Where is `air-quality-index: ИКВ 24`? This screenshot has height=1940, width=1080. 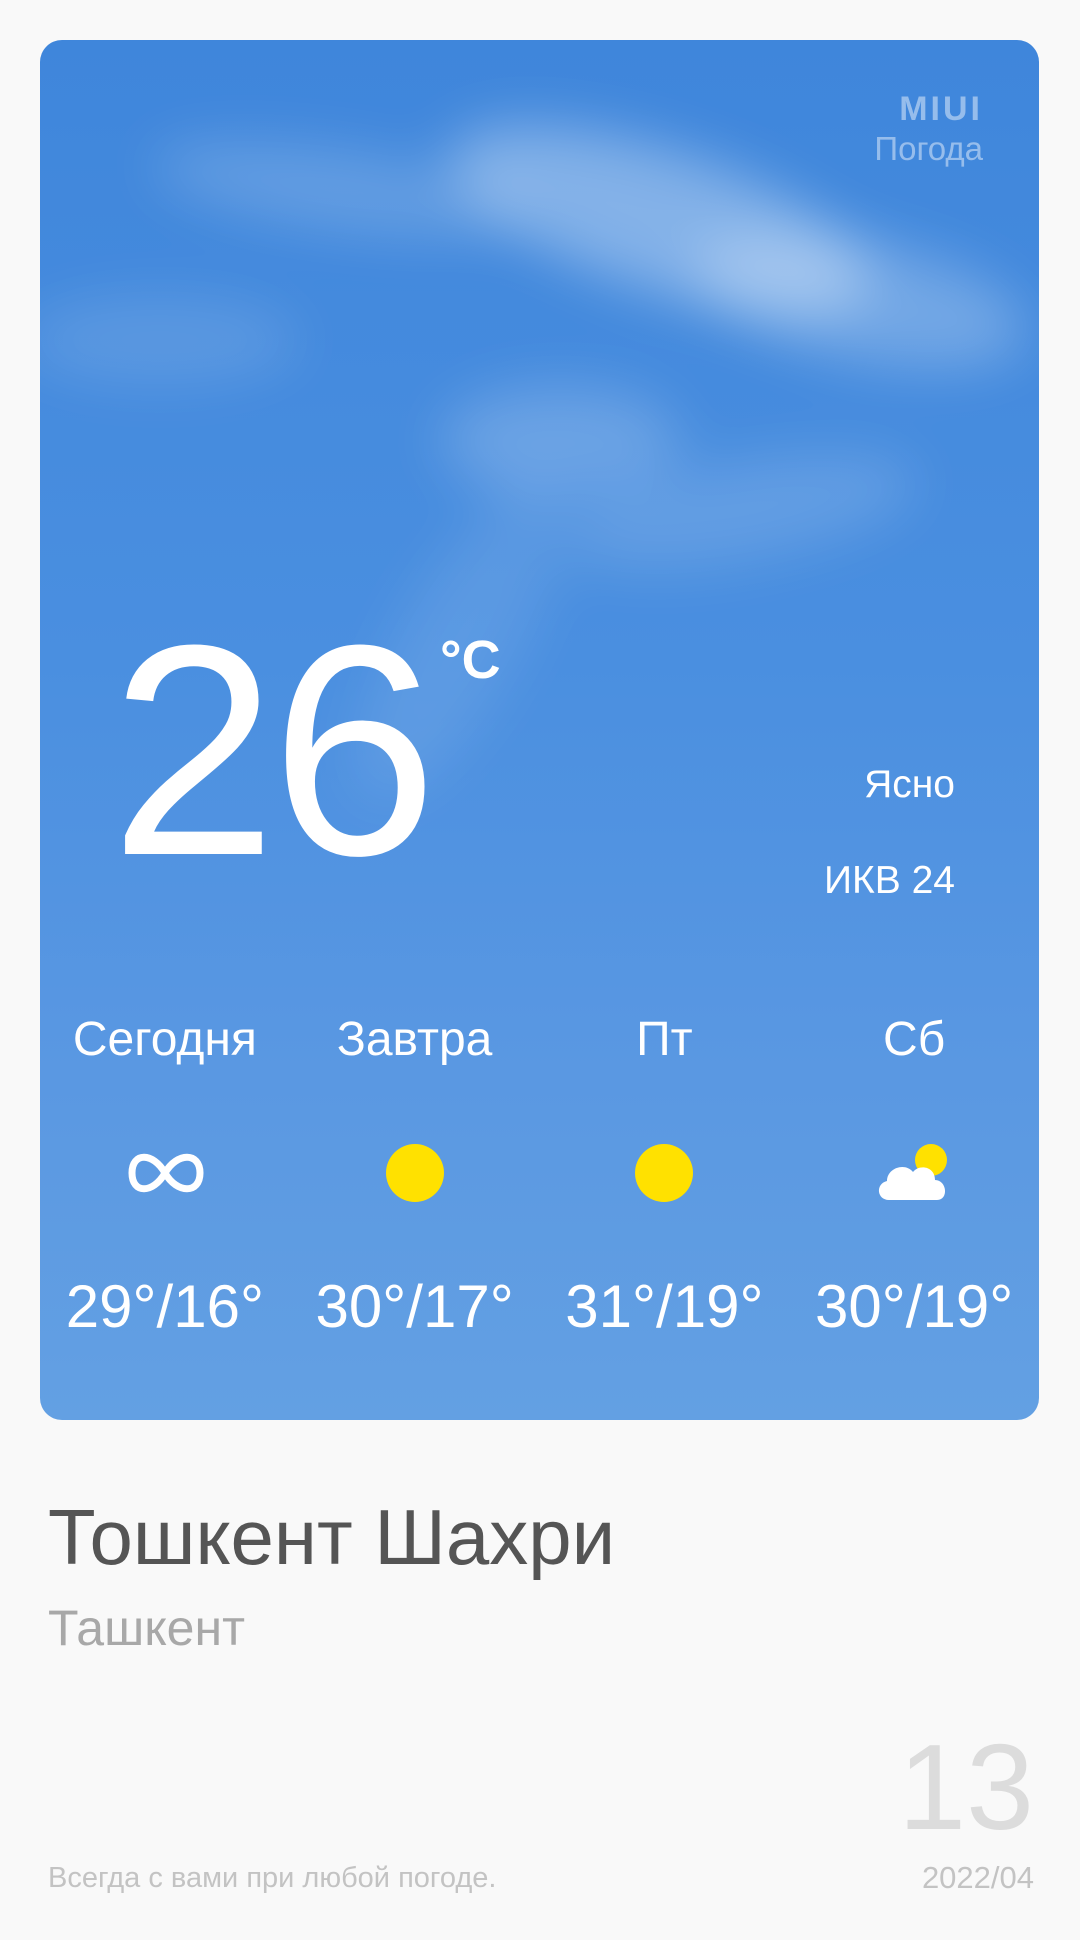 air-quality-index: ИКВ 24 is located at coordinates (889, 880).